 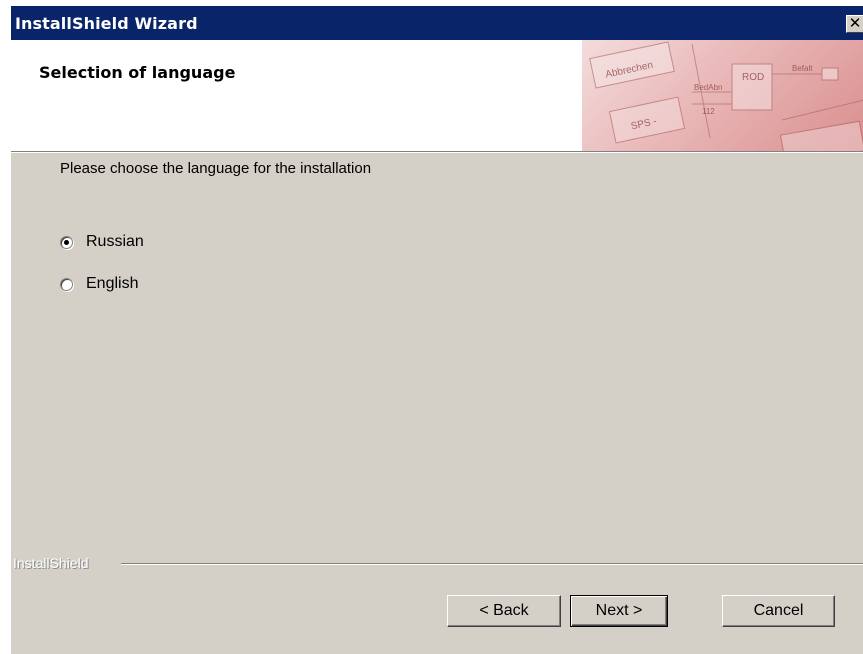 I want to click on art-label-befalt: Befalt, so click(x=802, y=68).